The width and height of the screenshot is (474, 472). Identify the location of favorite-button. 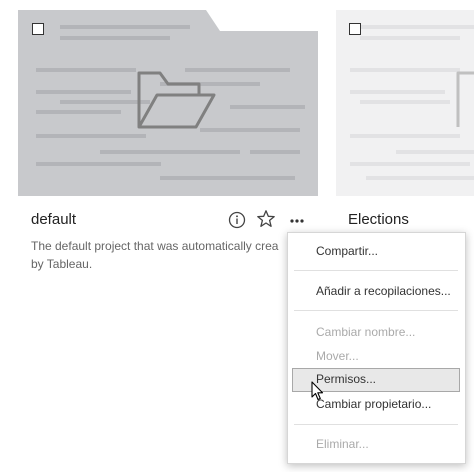
(266, 219).